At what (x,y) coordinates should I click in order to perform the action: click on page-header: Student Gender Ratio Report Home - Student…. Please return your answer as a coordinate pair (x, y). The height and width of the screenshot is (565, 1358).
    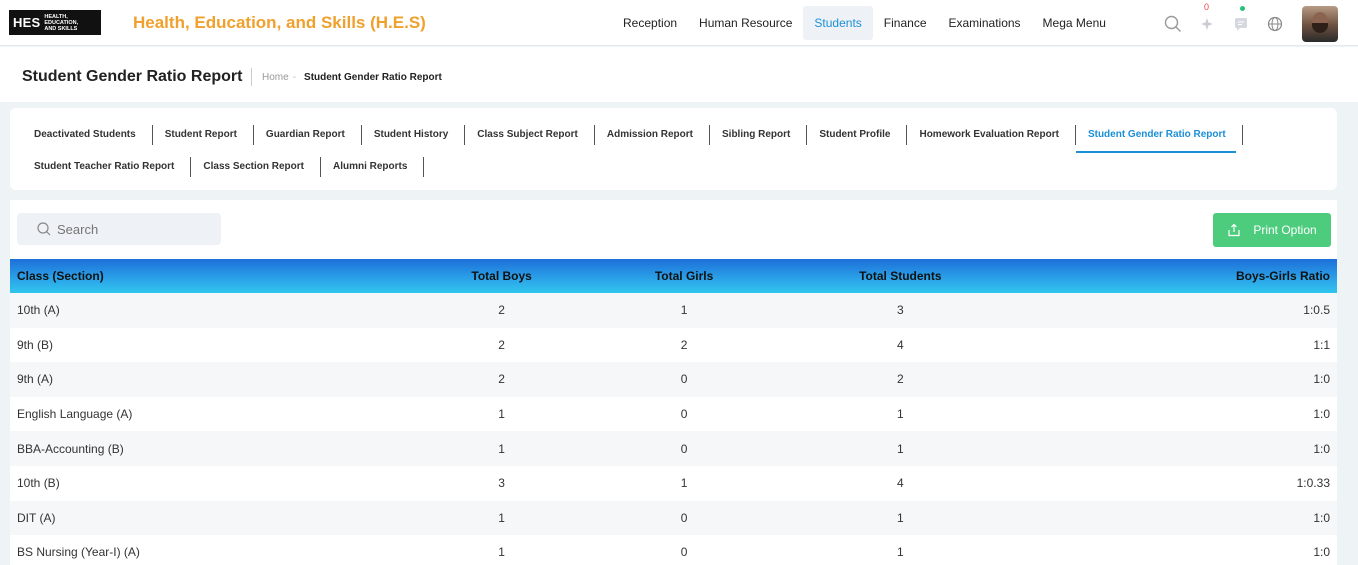
    Looking at the image, I should click on (679, 74).